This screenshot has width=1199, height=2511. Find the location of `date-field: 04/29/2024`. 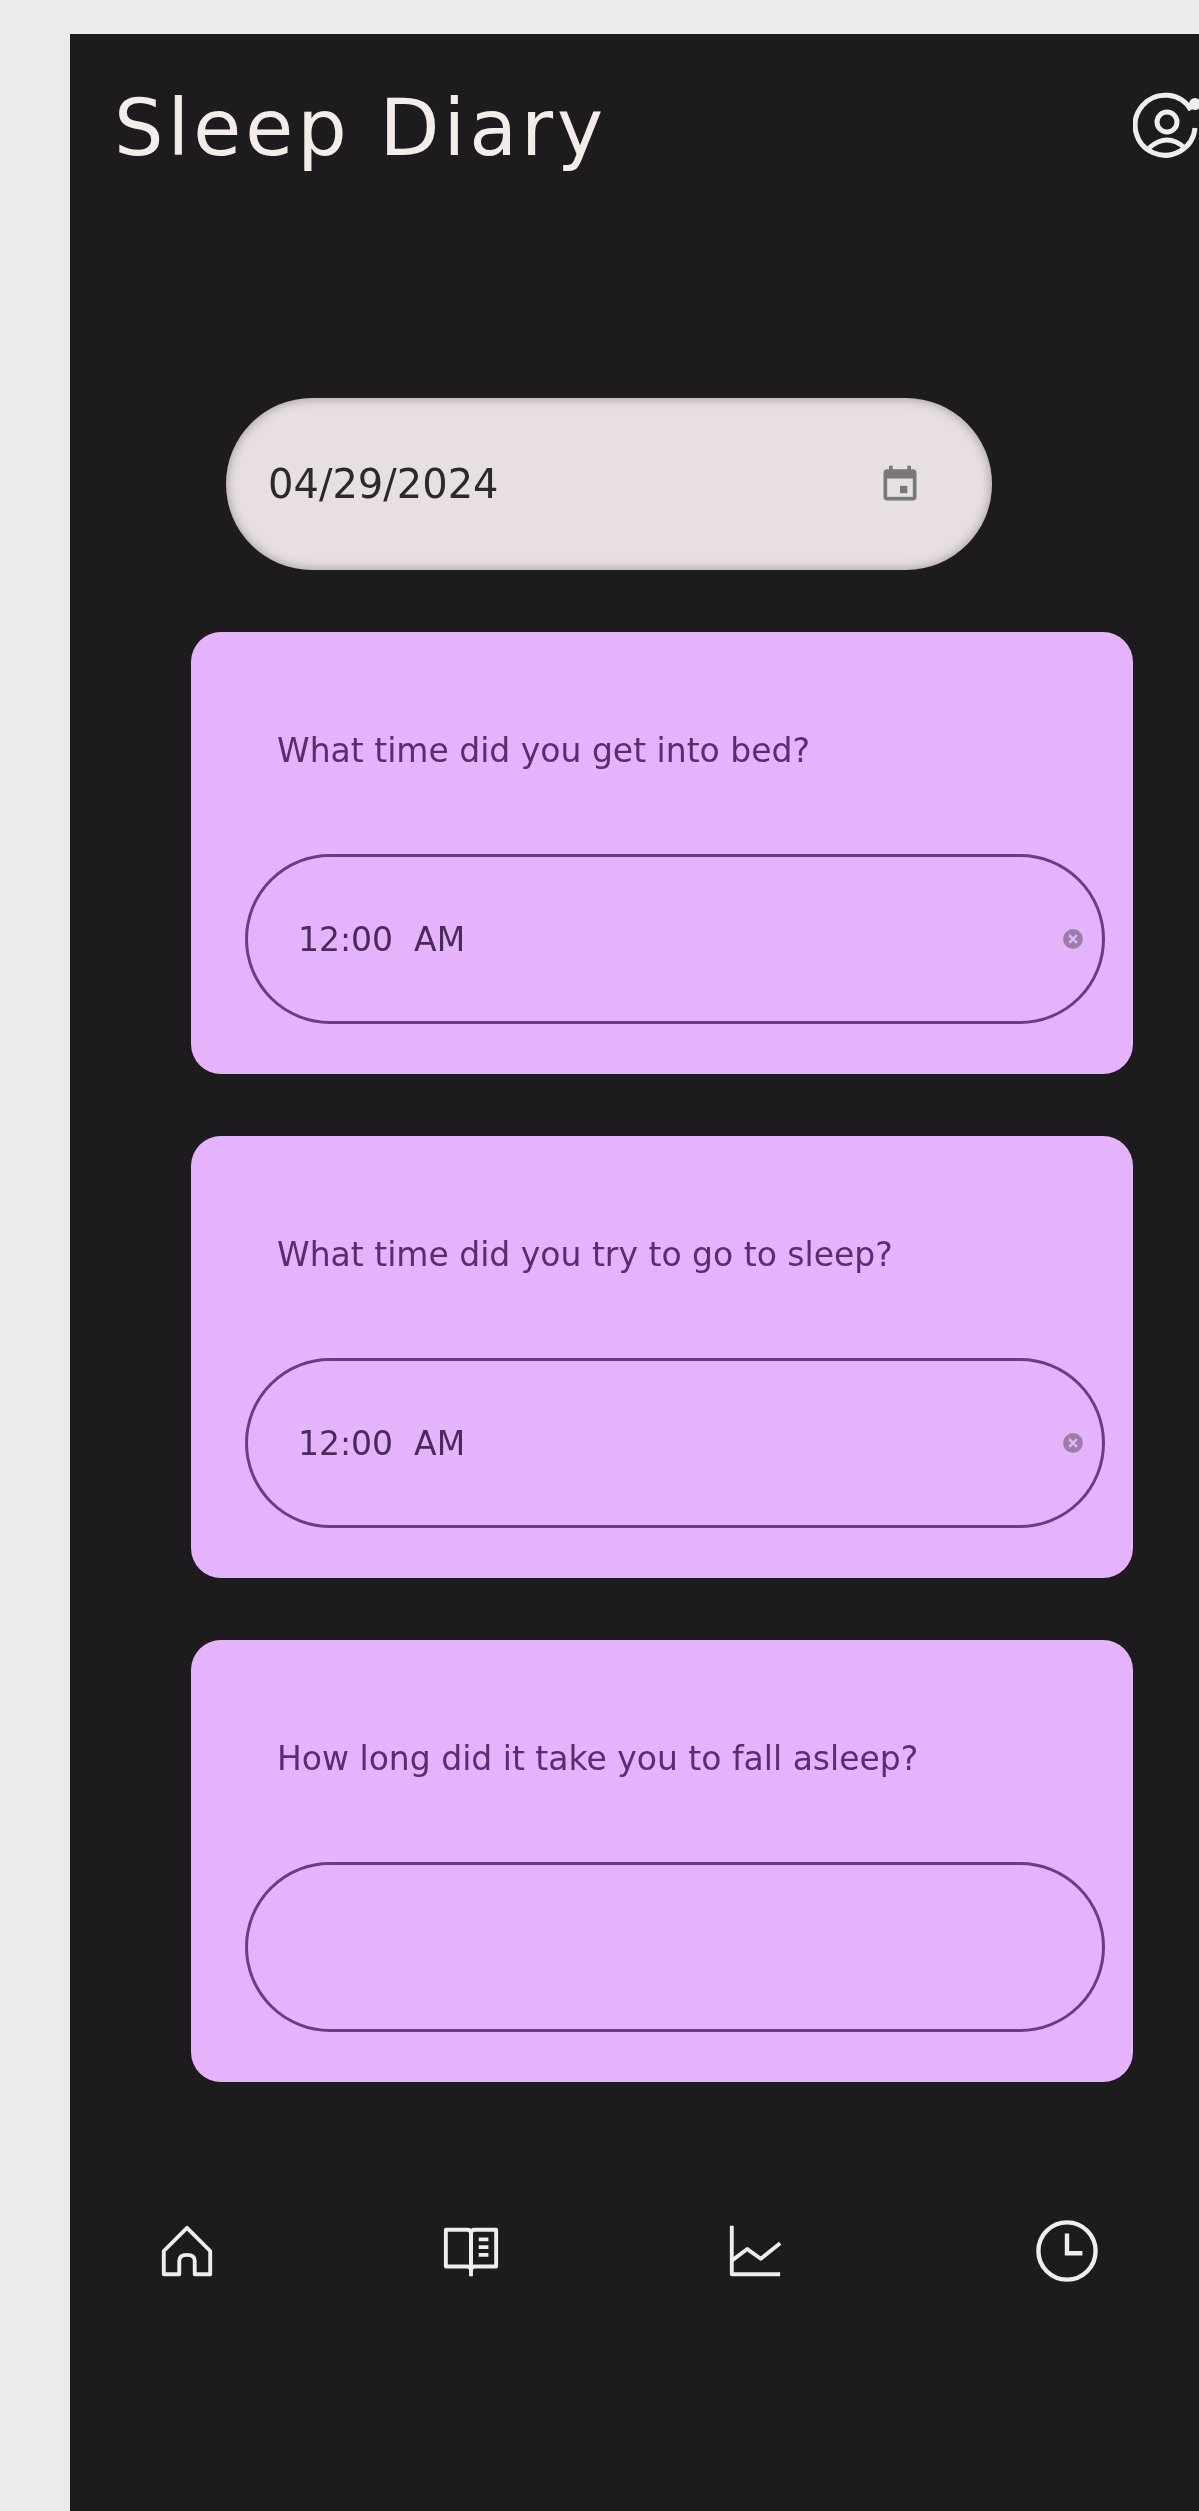

date-field: 04/29/2024 is located at coordinates (609, 484).